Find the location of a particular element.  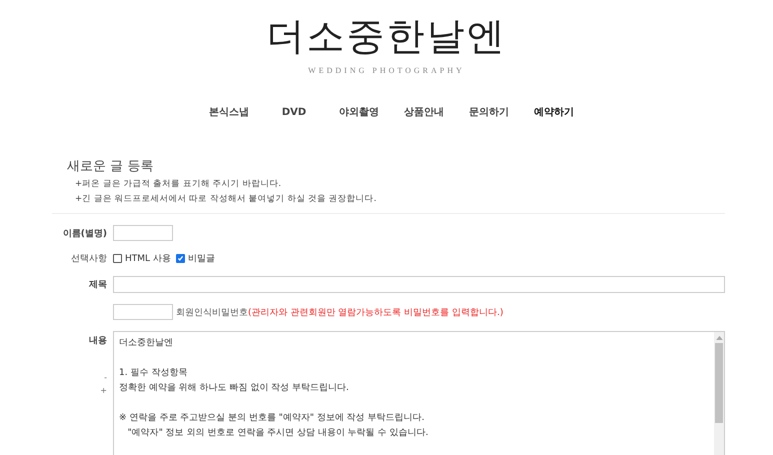

notice-text: +퍼온 글은 가급적 출처를 표기해 주시기 바랍니다. is located at coordinates (178, 184).